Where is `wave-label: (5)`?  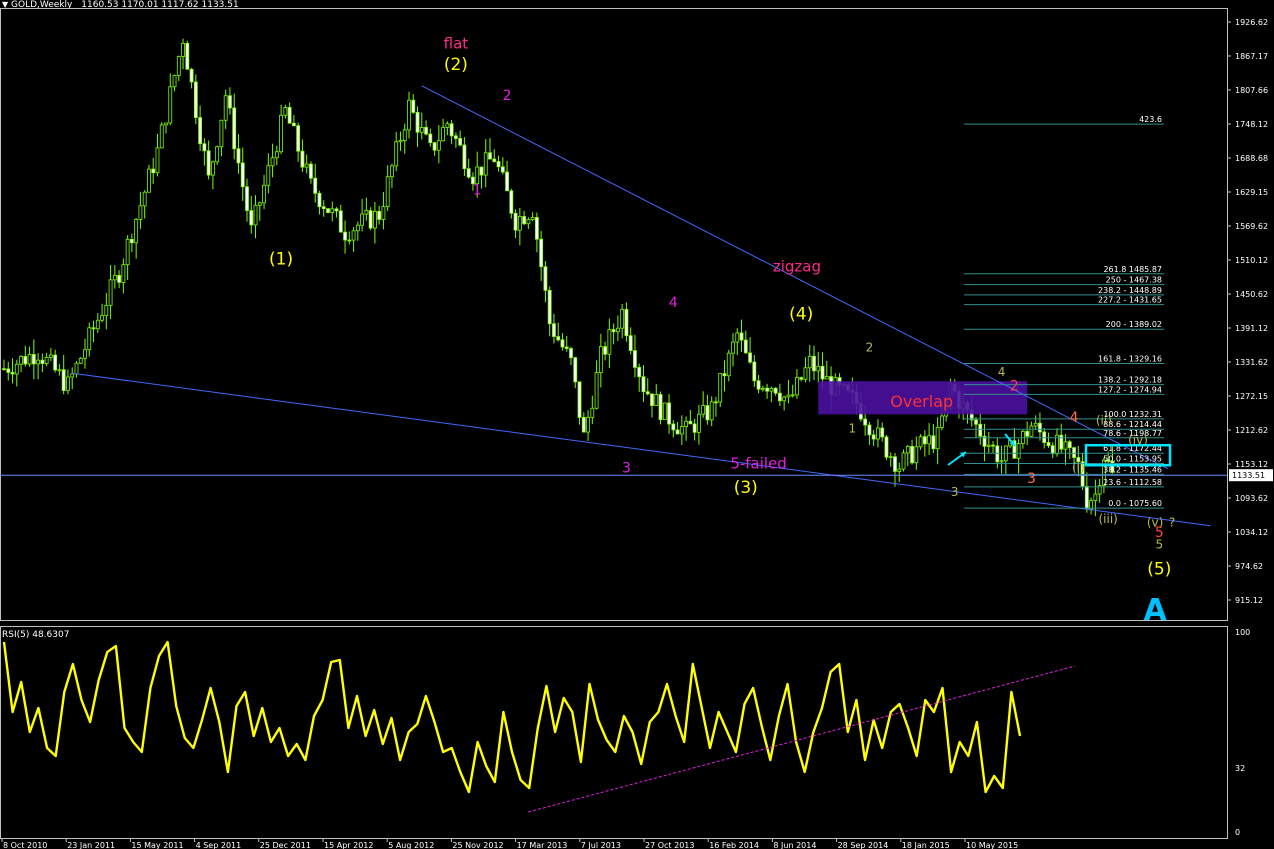 wave-label: (5) is located at coordinates (1159, 569).